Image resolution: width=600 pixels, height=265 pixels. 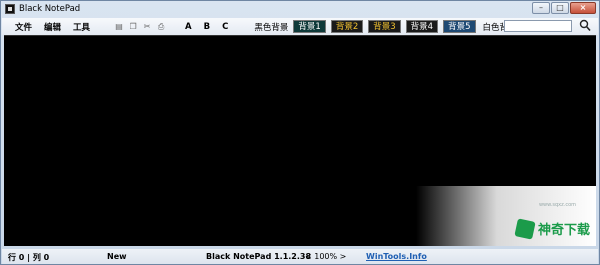 What do you see at coordinates (557, 205) in the screenshot?
I see `watermark-url: www.sqxz.com` at bounding box center [557, 205].